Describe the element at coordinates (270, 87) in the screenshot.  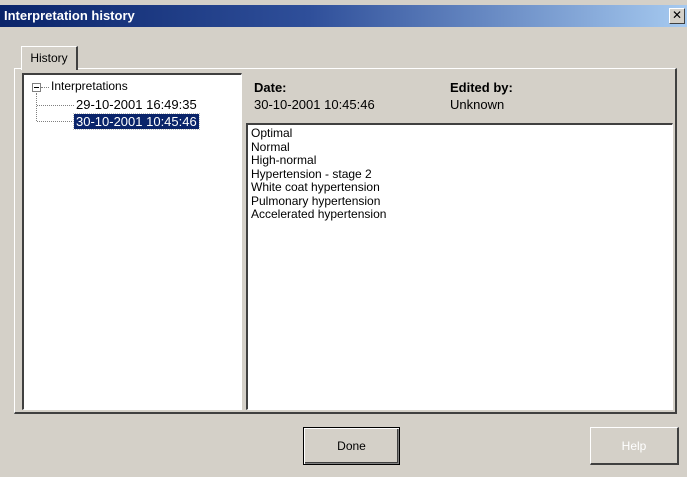
I see `date-label: Date:` at that location.